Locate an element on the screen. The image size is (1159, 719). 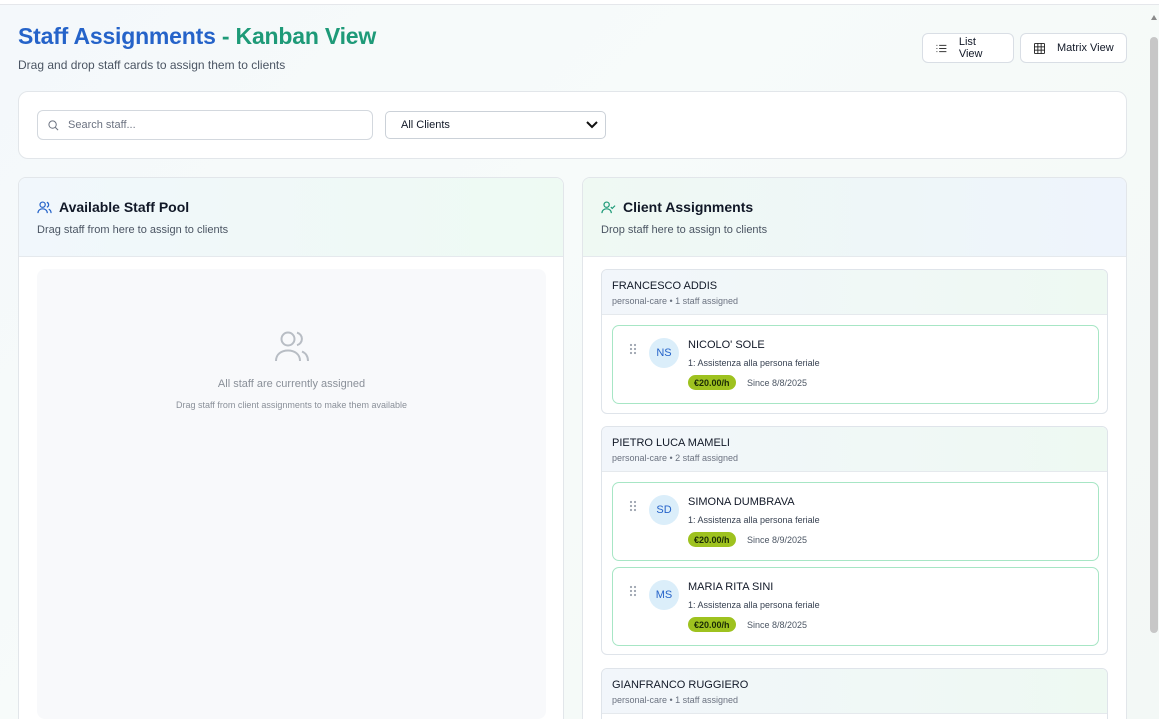
client-assignments-title: Client Assignments is located at coordinates (688, 207).